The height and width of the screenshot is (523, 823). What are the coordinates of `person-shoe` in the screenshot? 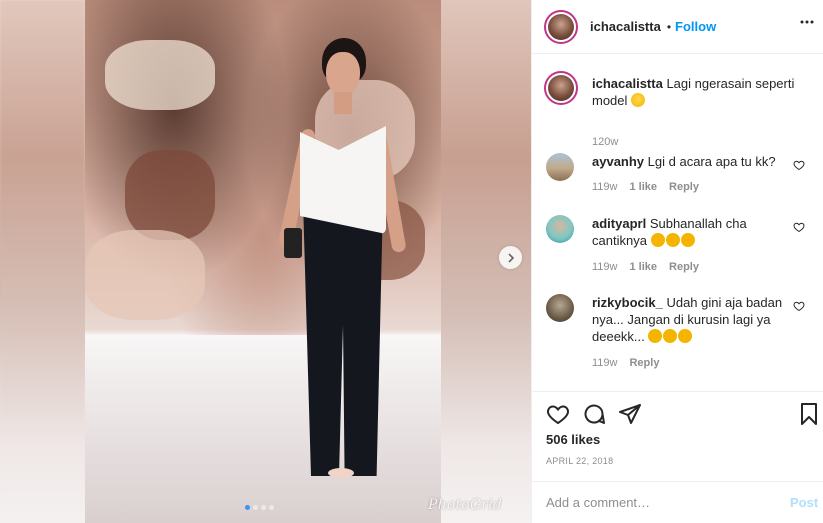 It's located at (341, 473).